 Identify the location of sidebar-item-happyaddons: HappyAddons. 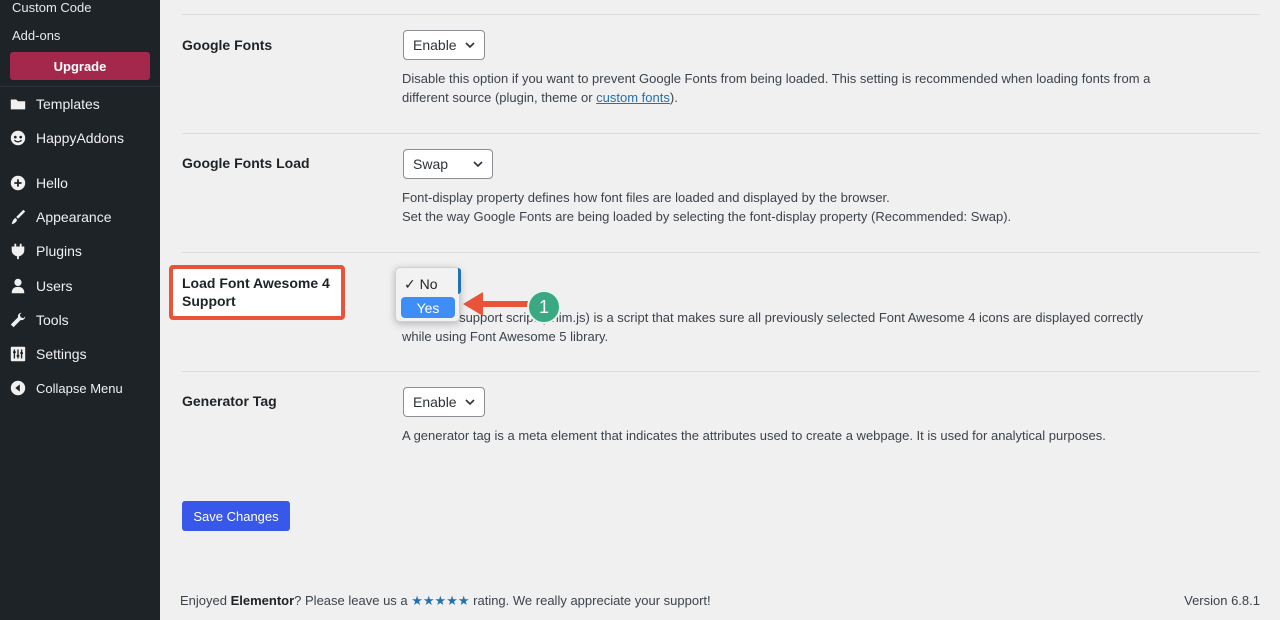
(80, 138).